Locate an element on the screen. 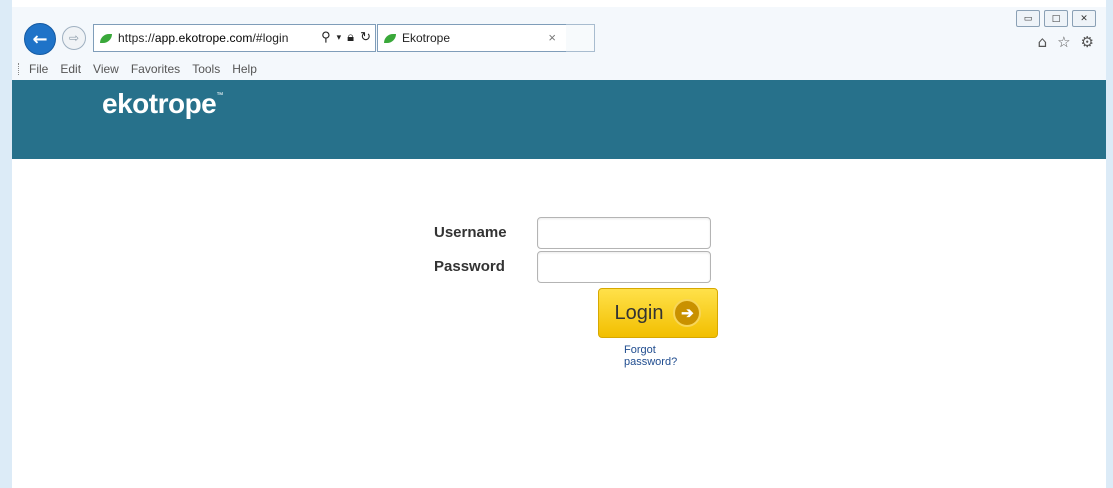 This screenshot has height=488, width=1113. password-label: Password is located at coordinates (469, 266).